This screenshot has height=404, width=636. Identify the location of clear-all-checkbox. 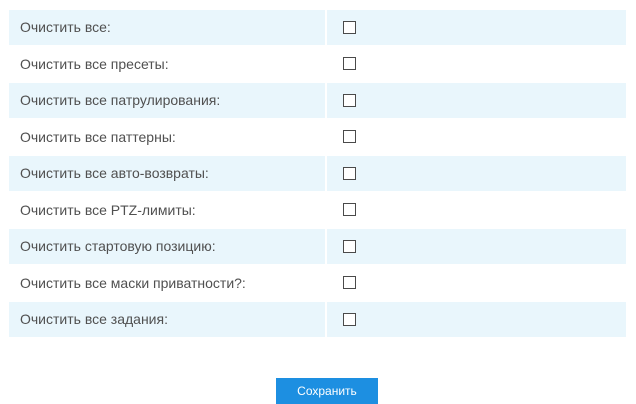
(349, 27).